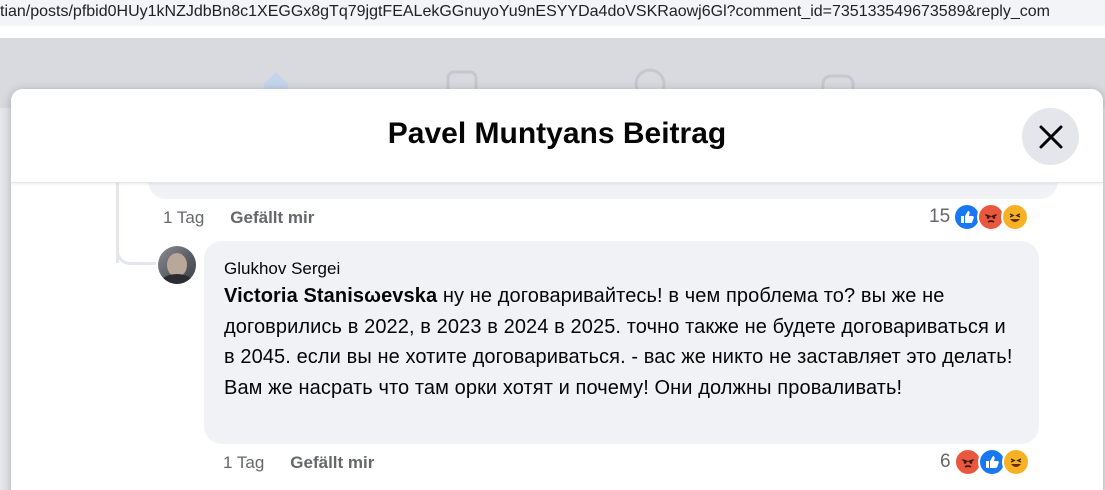 This screenshot has height=490, width=1105. Describe the element at coordinates (136, 247) in the screenshot. I see `thread-connector` at that location.